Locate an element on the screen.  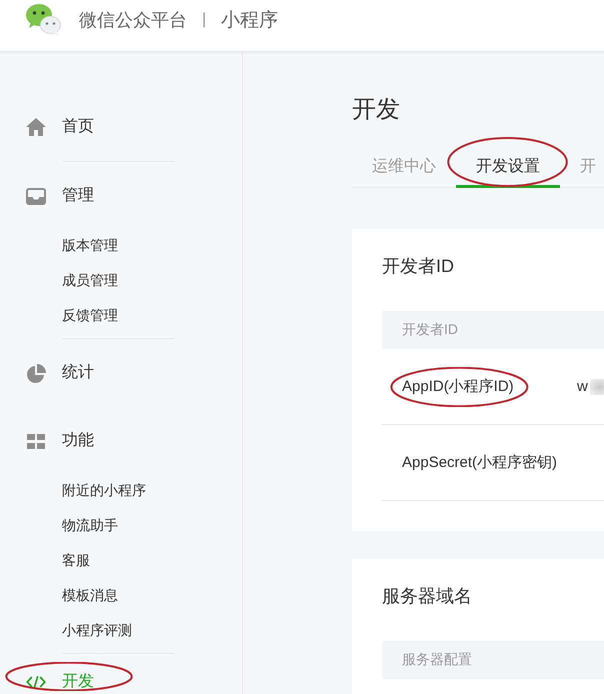
speech-bubbles-logo is located at coordinates (43, 19).